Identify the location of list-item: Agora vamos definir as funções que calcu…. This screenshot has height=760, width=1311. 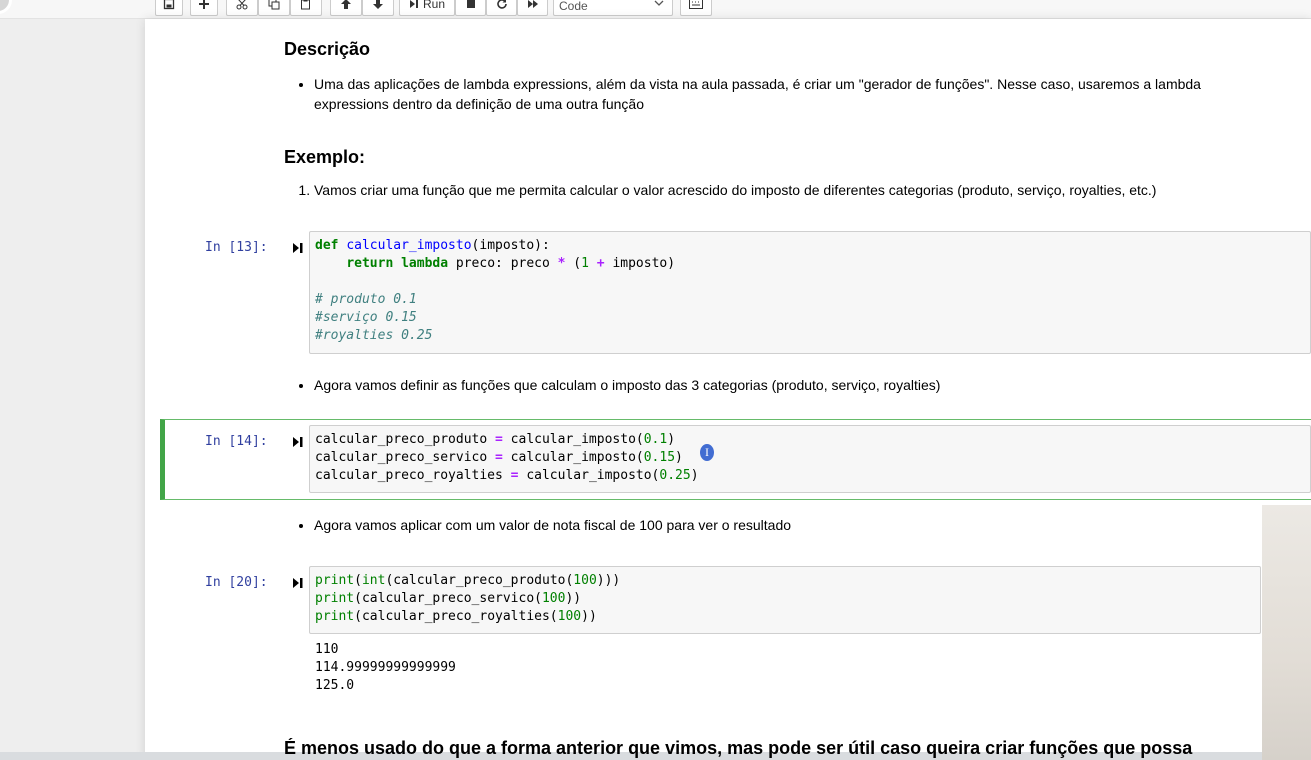
(627, 385).